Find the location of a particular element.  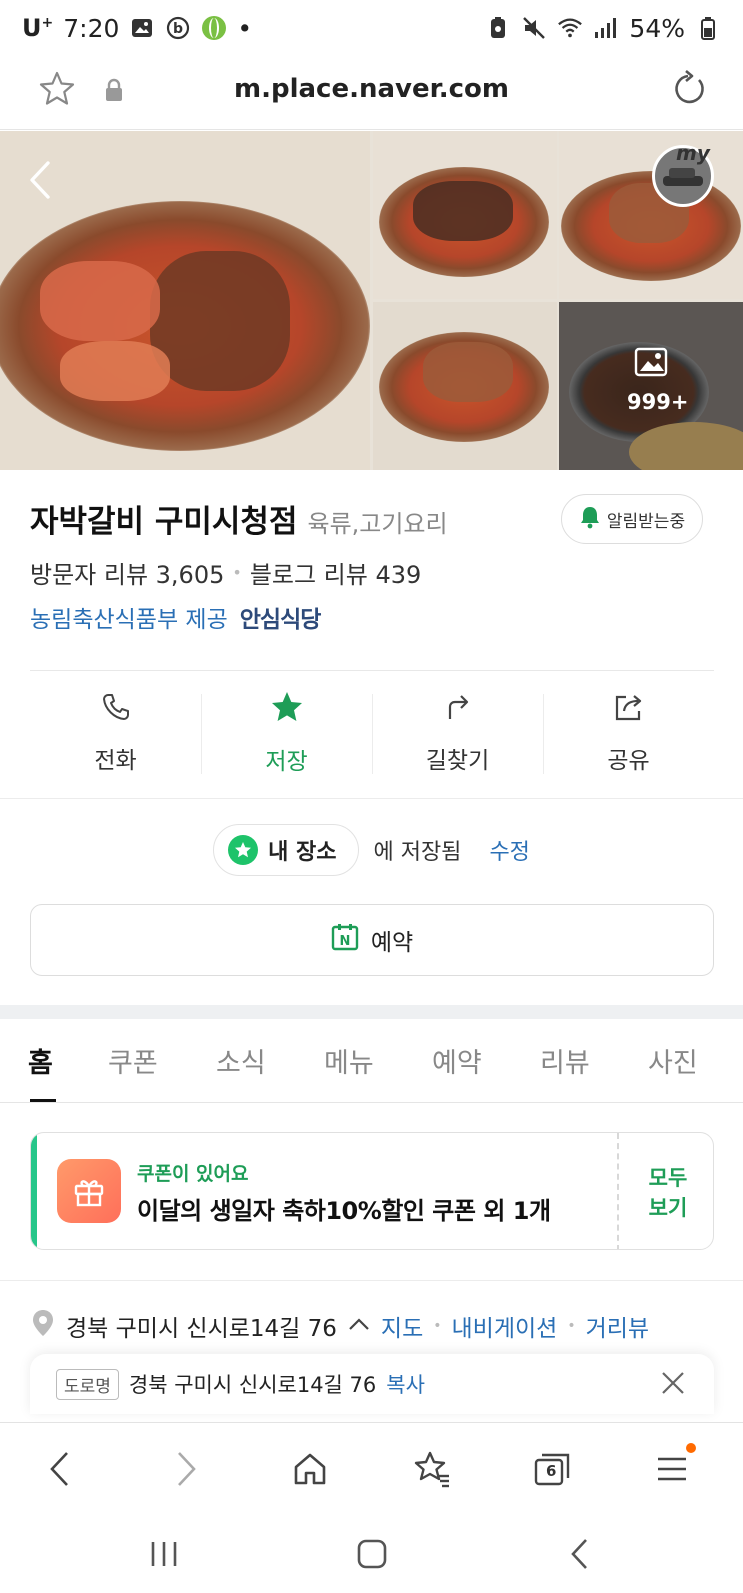

address-detail-card: 도로명 경북 구미시 신시로14길 76 복사 is located at coordinates (372, 1384).